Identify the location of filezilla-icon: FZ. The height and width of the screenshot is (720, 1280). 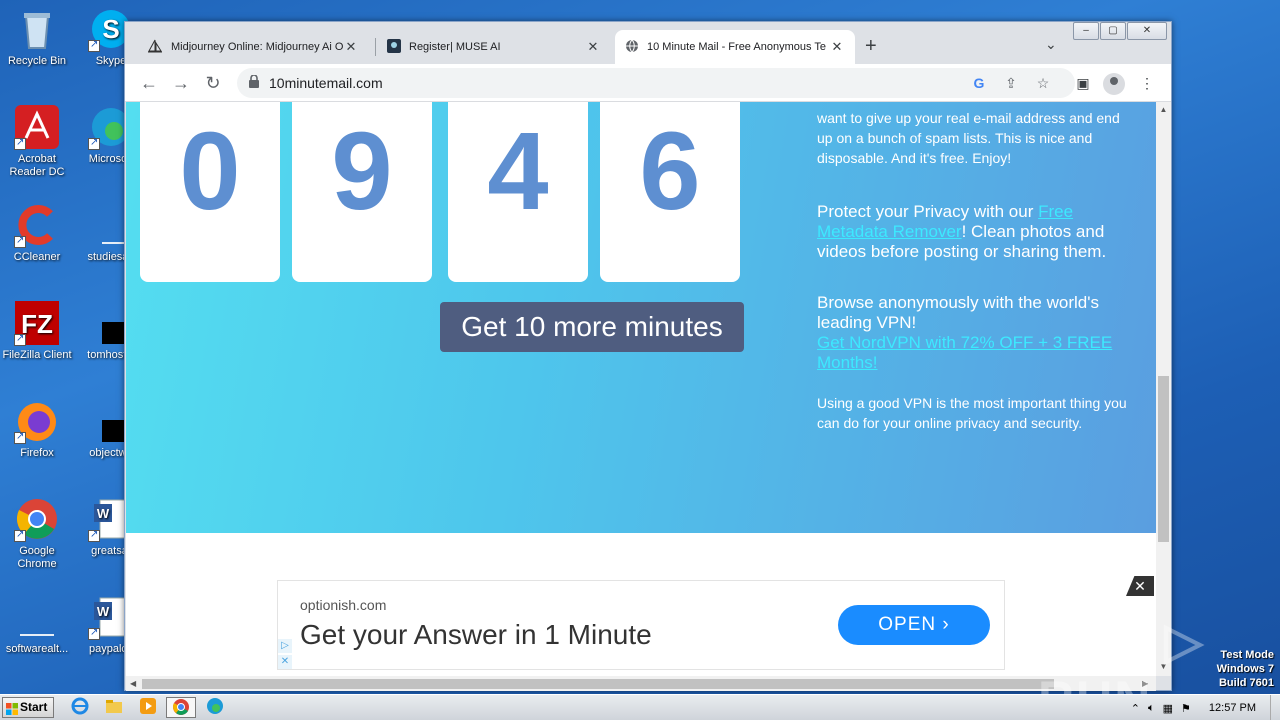
(37, 323).